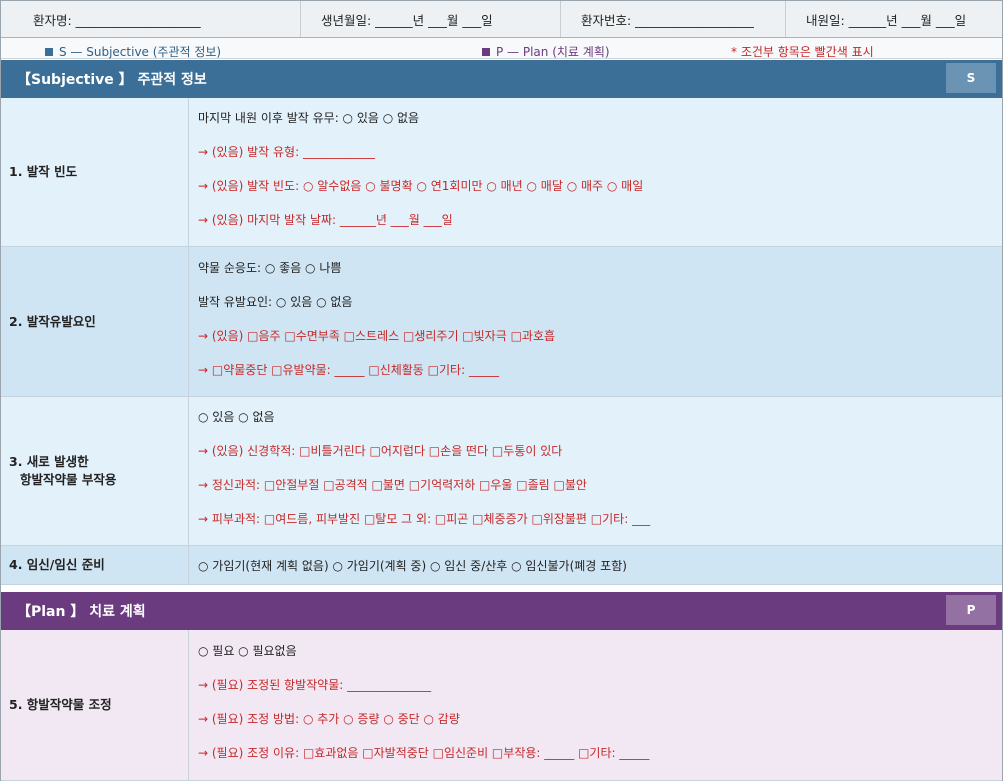  What do you see at coordinates (95, 172) in the screenshot?
I see `row-label: 1. 발작 빈도` at bounding box center [95, 172].